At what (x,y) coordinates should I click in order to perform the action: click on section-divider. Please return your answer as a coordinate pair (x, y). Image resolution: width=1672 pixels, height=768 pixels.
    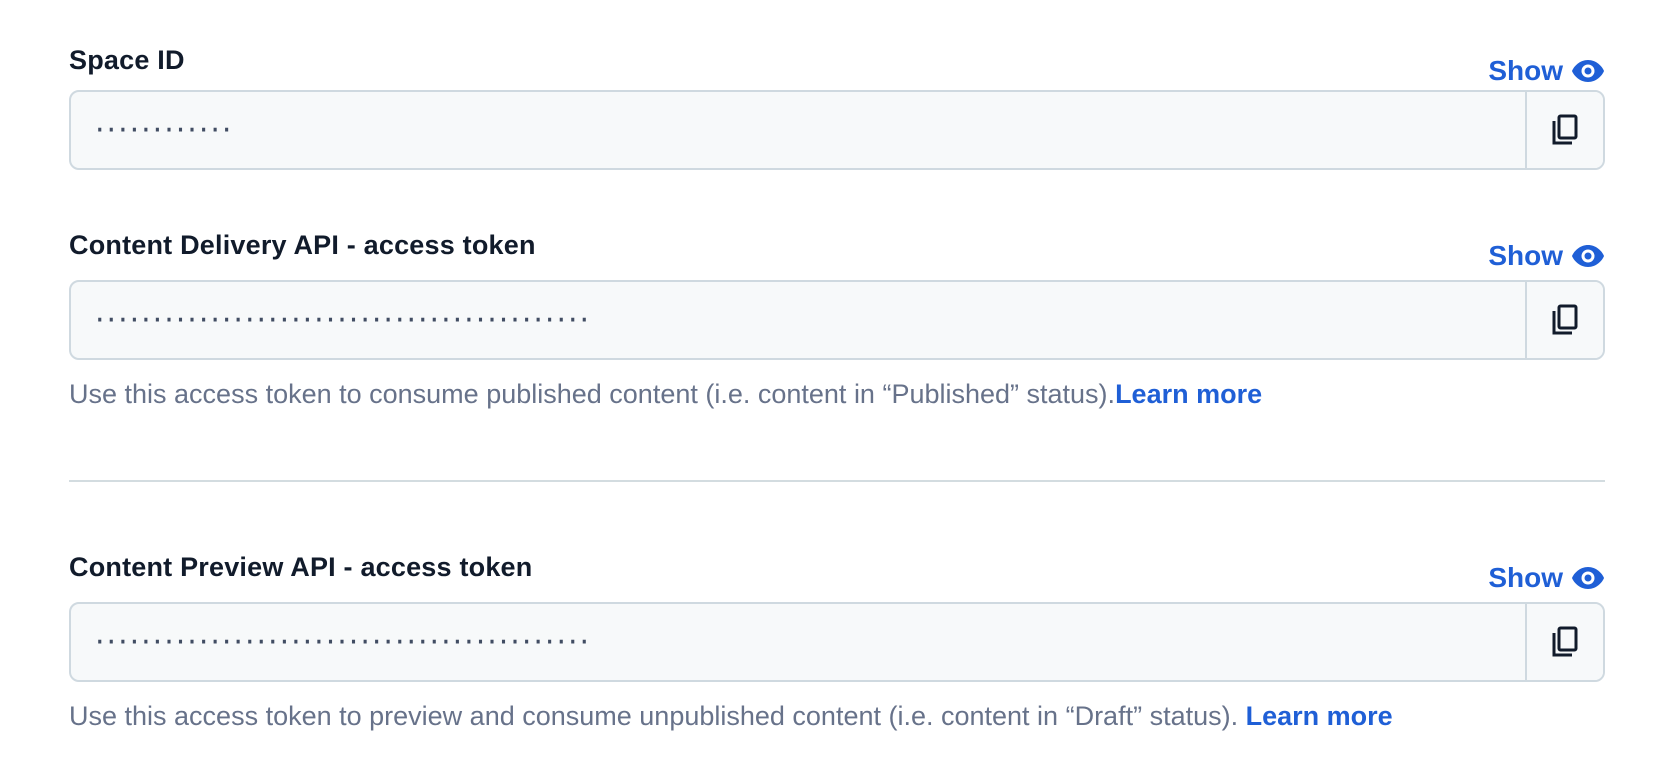
    Looking at the image, I should click on (837, 481).